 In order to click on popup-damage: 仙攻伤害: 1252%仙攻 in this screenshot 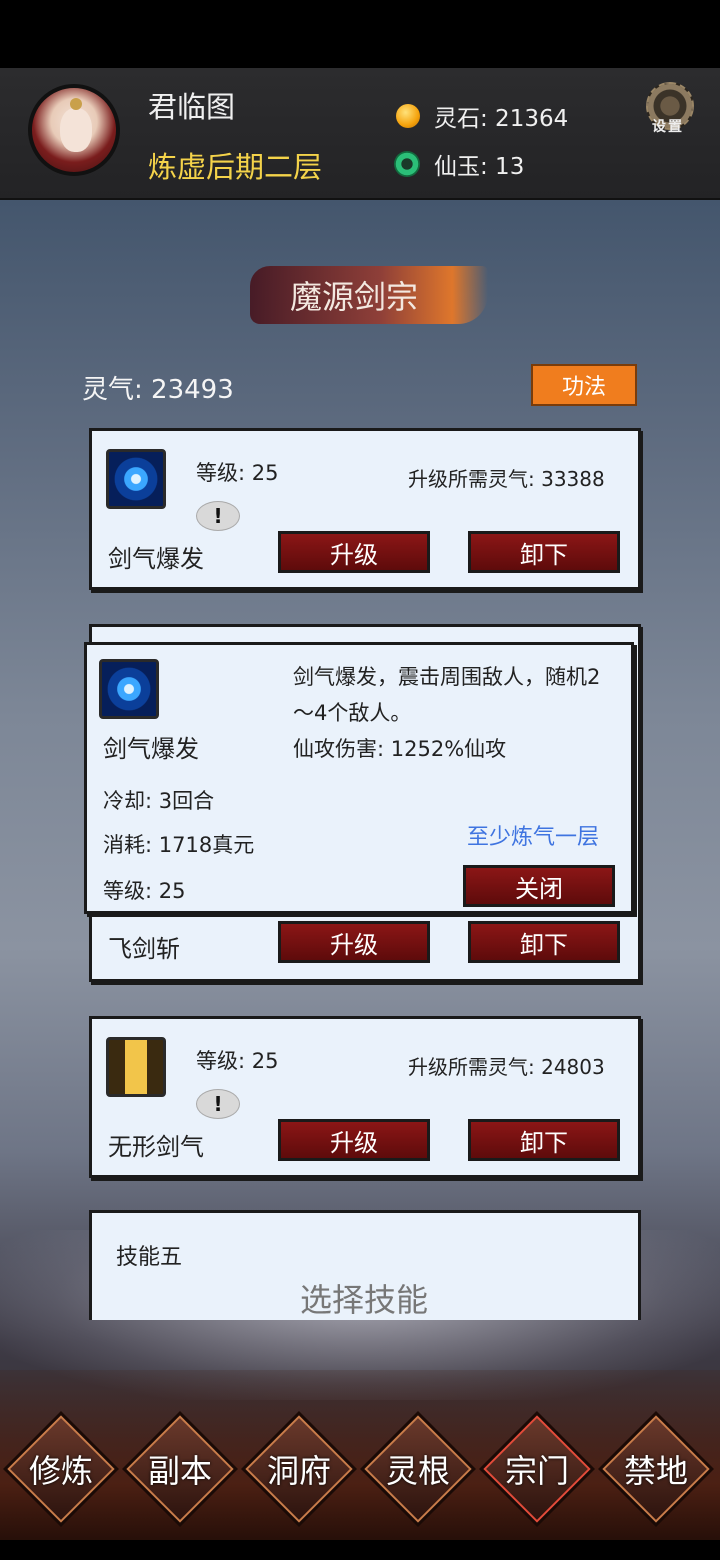, I will do `click(400, 749)`.